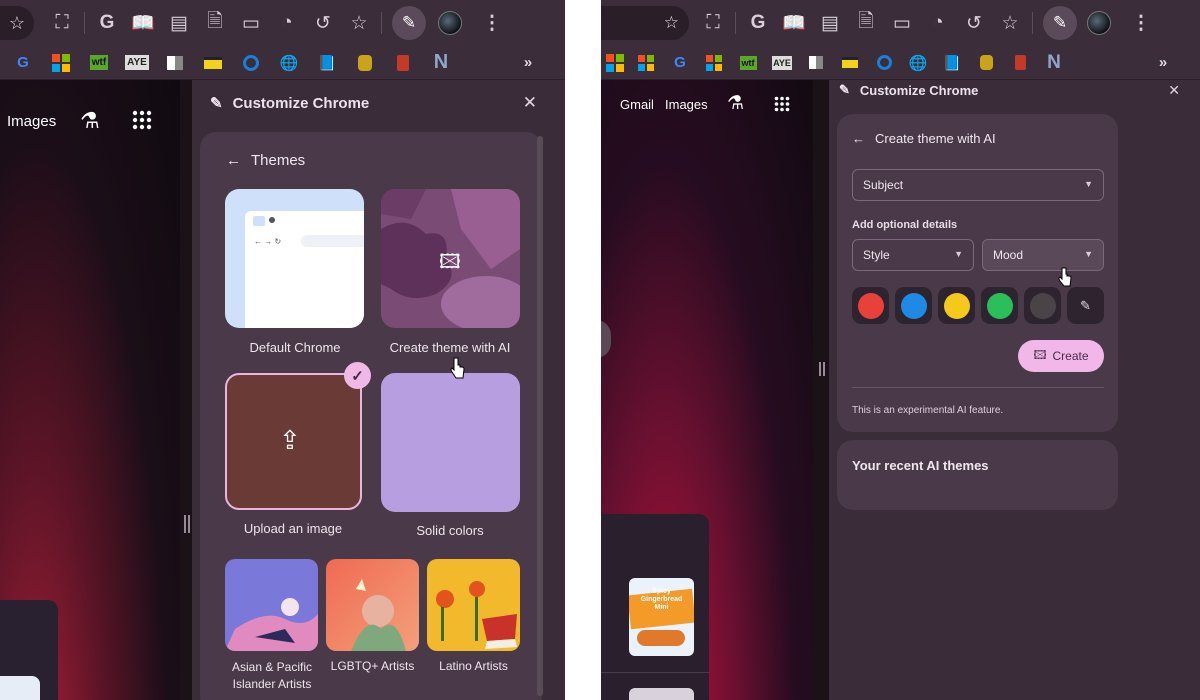  Describe the element at coordinates (978, 185) in the screenshot. I see `subject-select: Subject ▼` at that location.